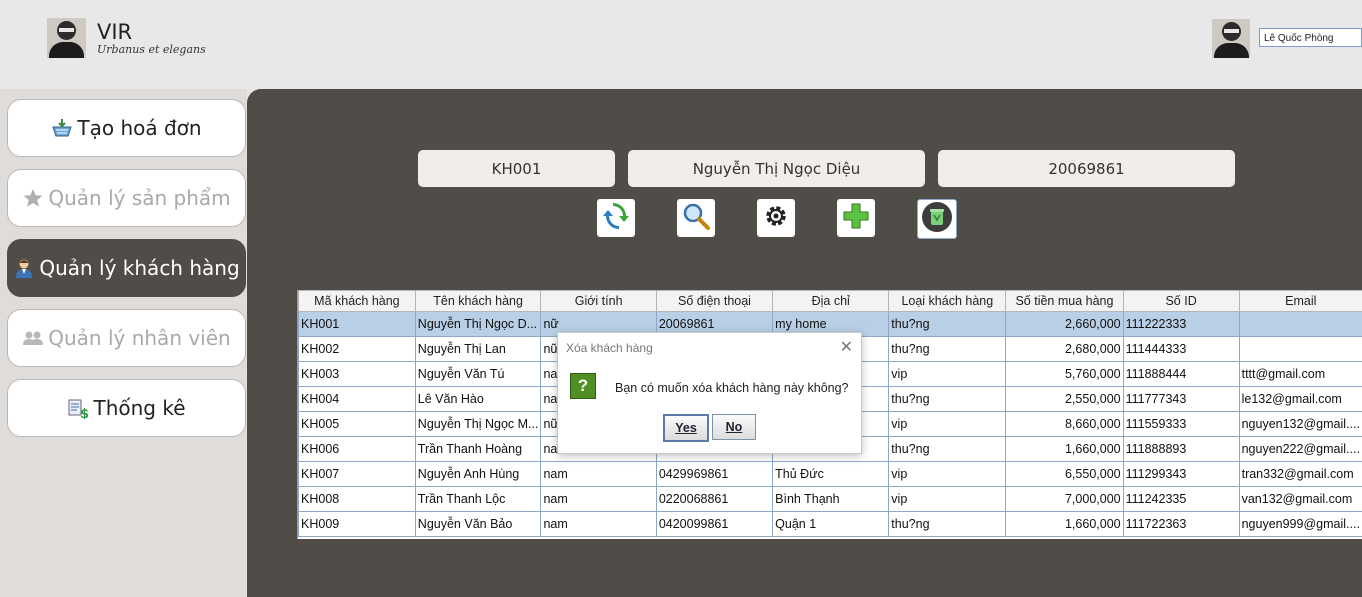 This screenshot has width=1362, height=597. I want to click on column-header: Số tiền mua hàng, so click(1064, 301).